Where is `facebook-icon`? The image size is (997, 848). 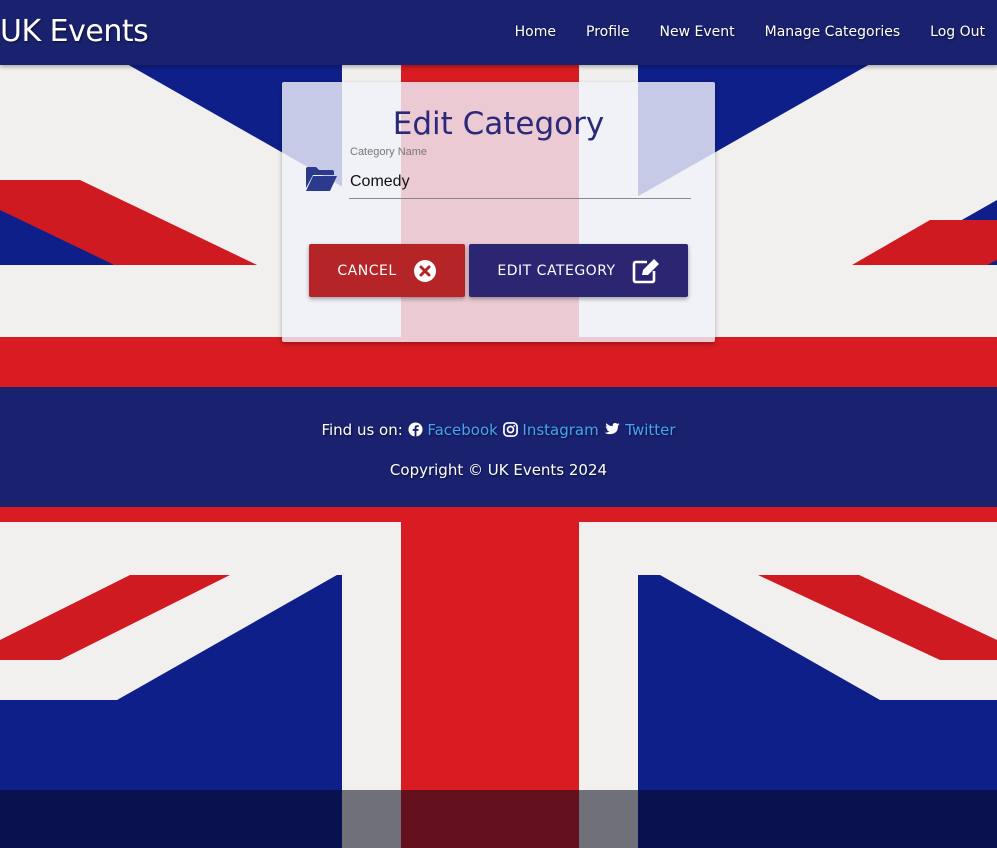 facebook-icon is located at coordinates (415, 429).